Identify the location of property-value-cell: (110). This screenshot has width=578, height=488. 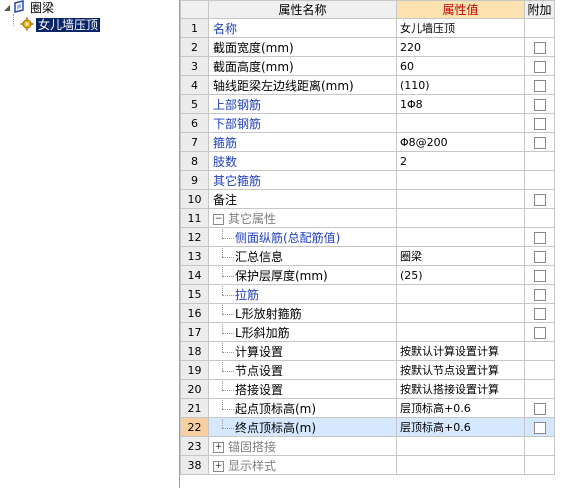
(460, 85).